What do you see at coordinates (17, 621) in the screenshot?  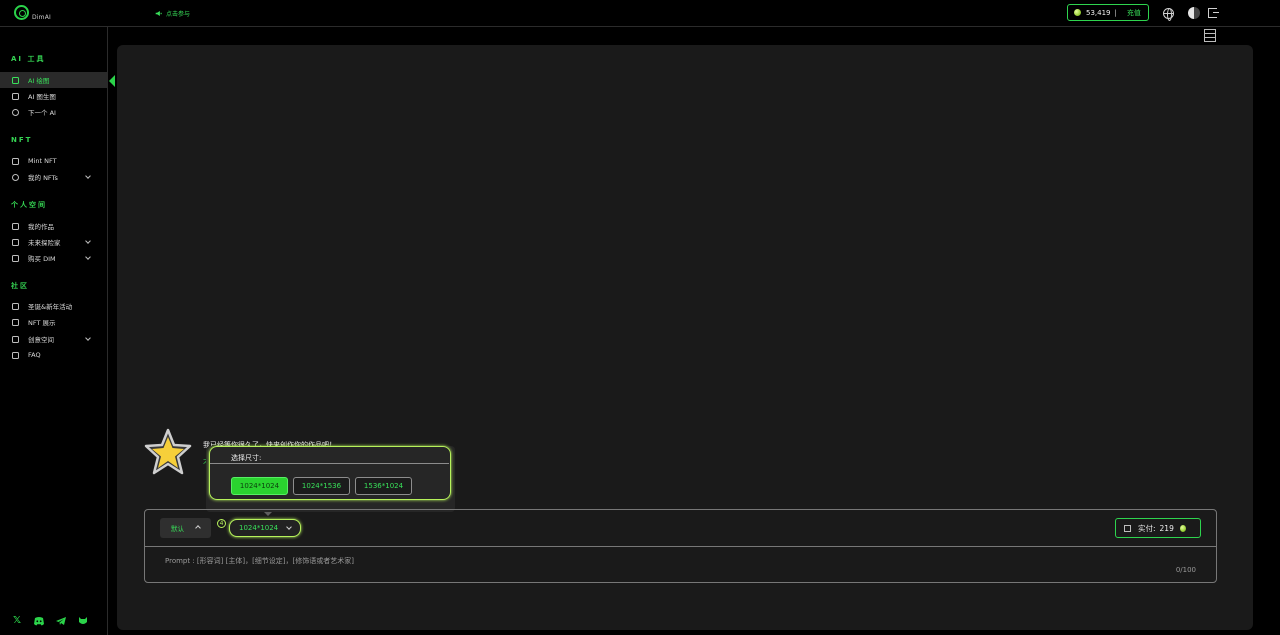 I see `x-icon: 𝕏` at bounding box center [17, 621].